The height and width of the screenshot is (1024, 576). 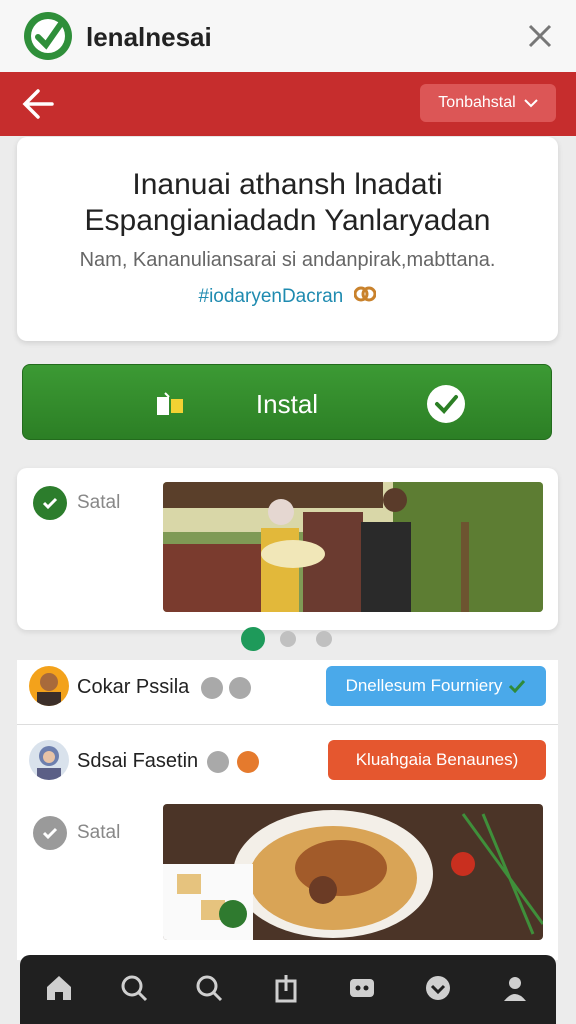 What do you see at coordinates (353, 547) in the screenshot?
I see `post-photo` at bounding box center [353, 547].